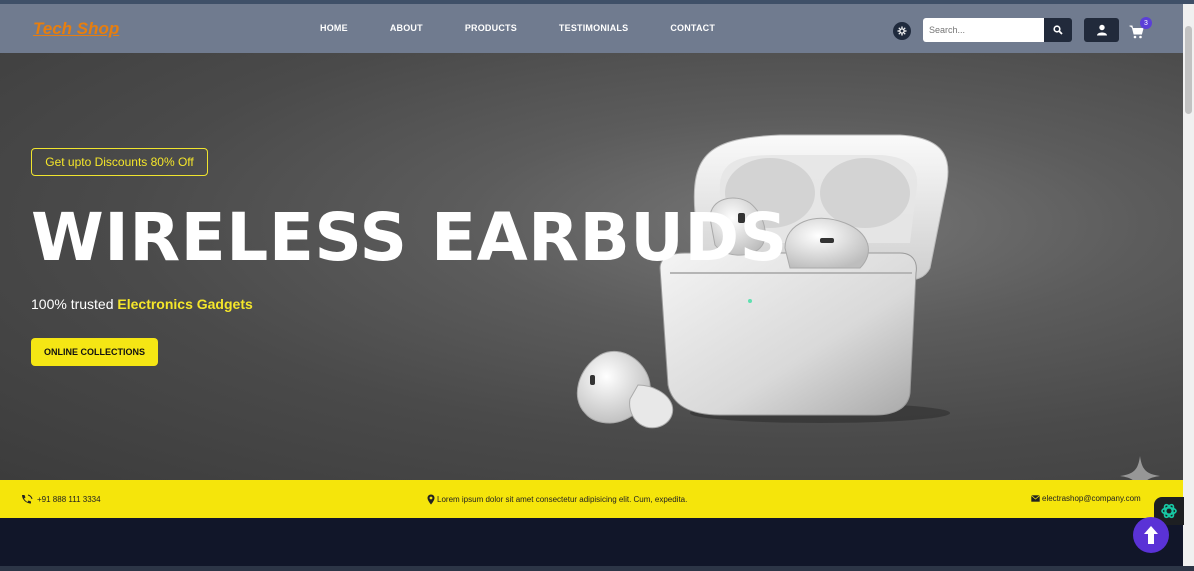 The image size is (1194, 571). What do you see at coordinates (591, 542) in the screenshot?
I see `footer-section` at bounding box center [591, 542].